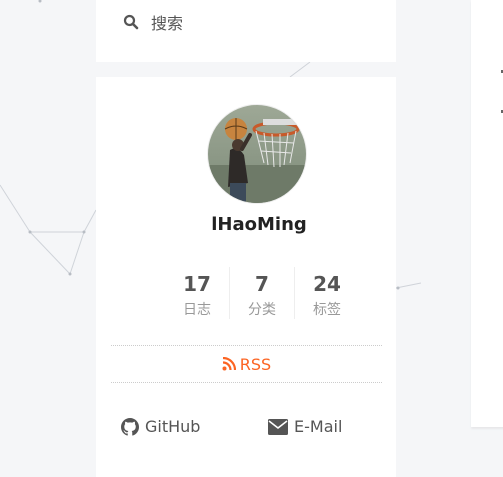 The width and height of the screenshot is (503, 477). What do you see at coordinates (246, 31) in the screenshot?
I see `search-panel: 搜索` at bounding box center [246, 31].